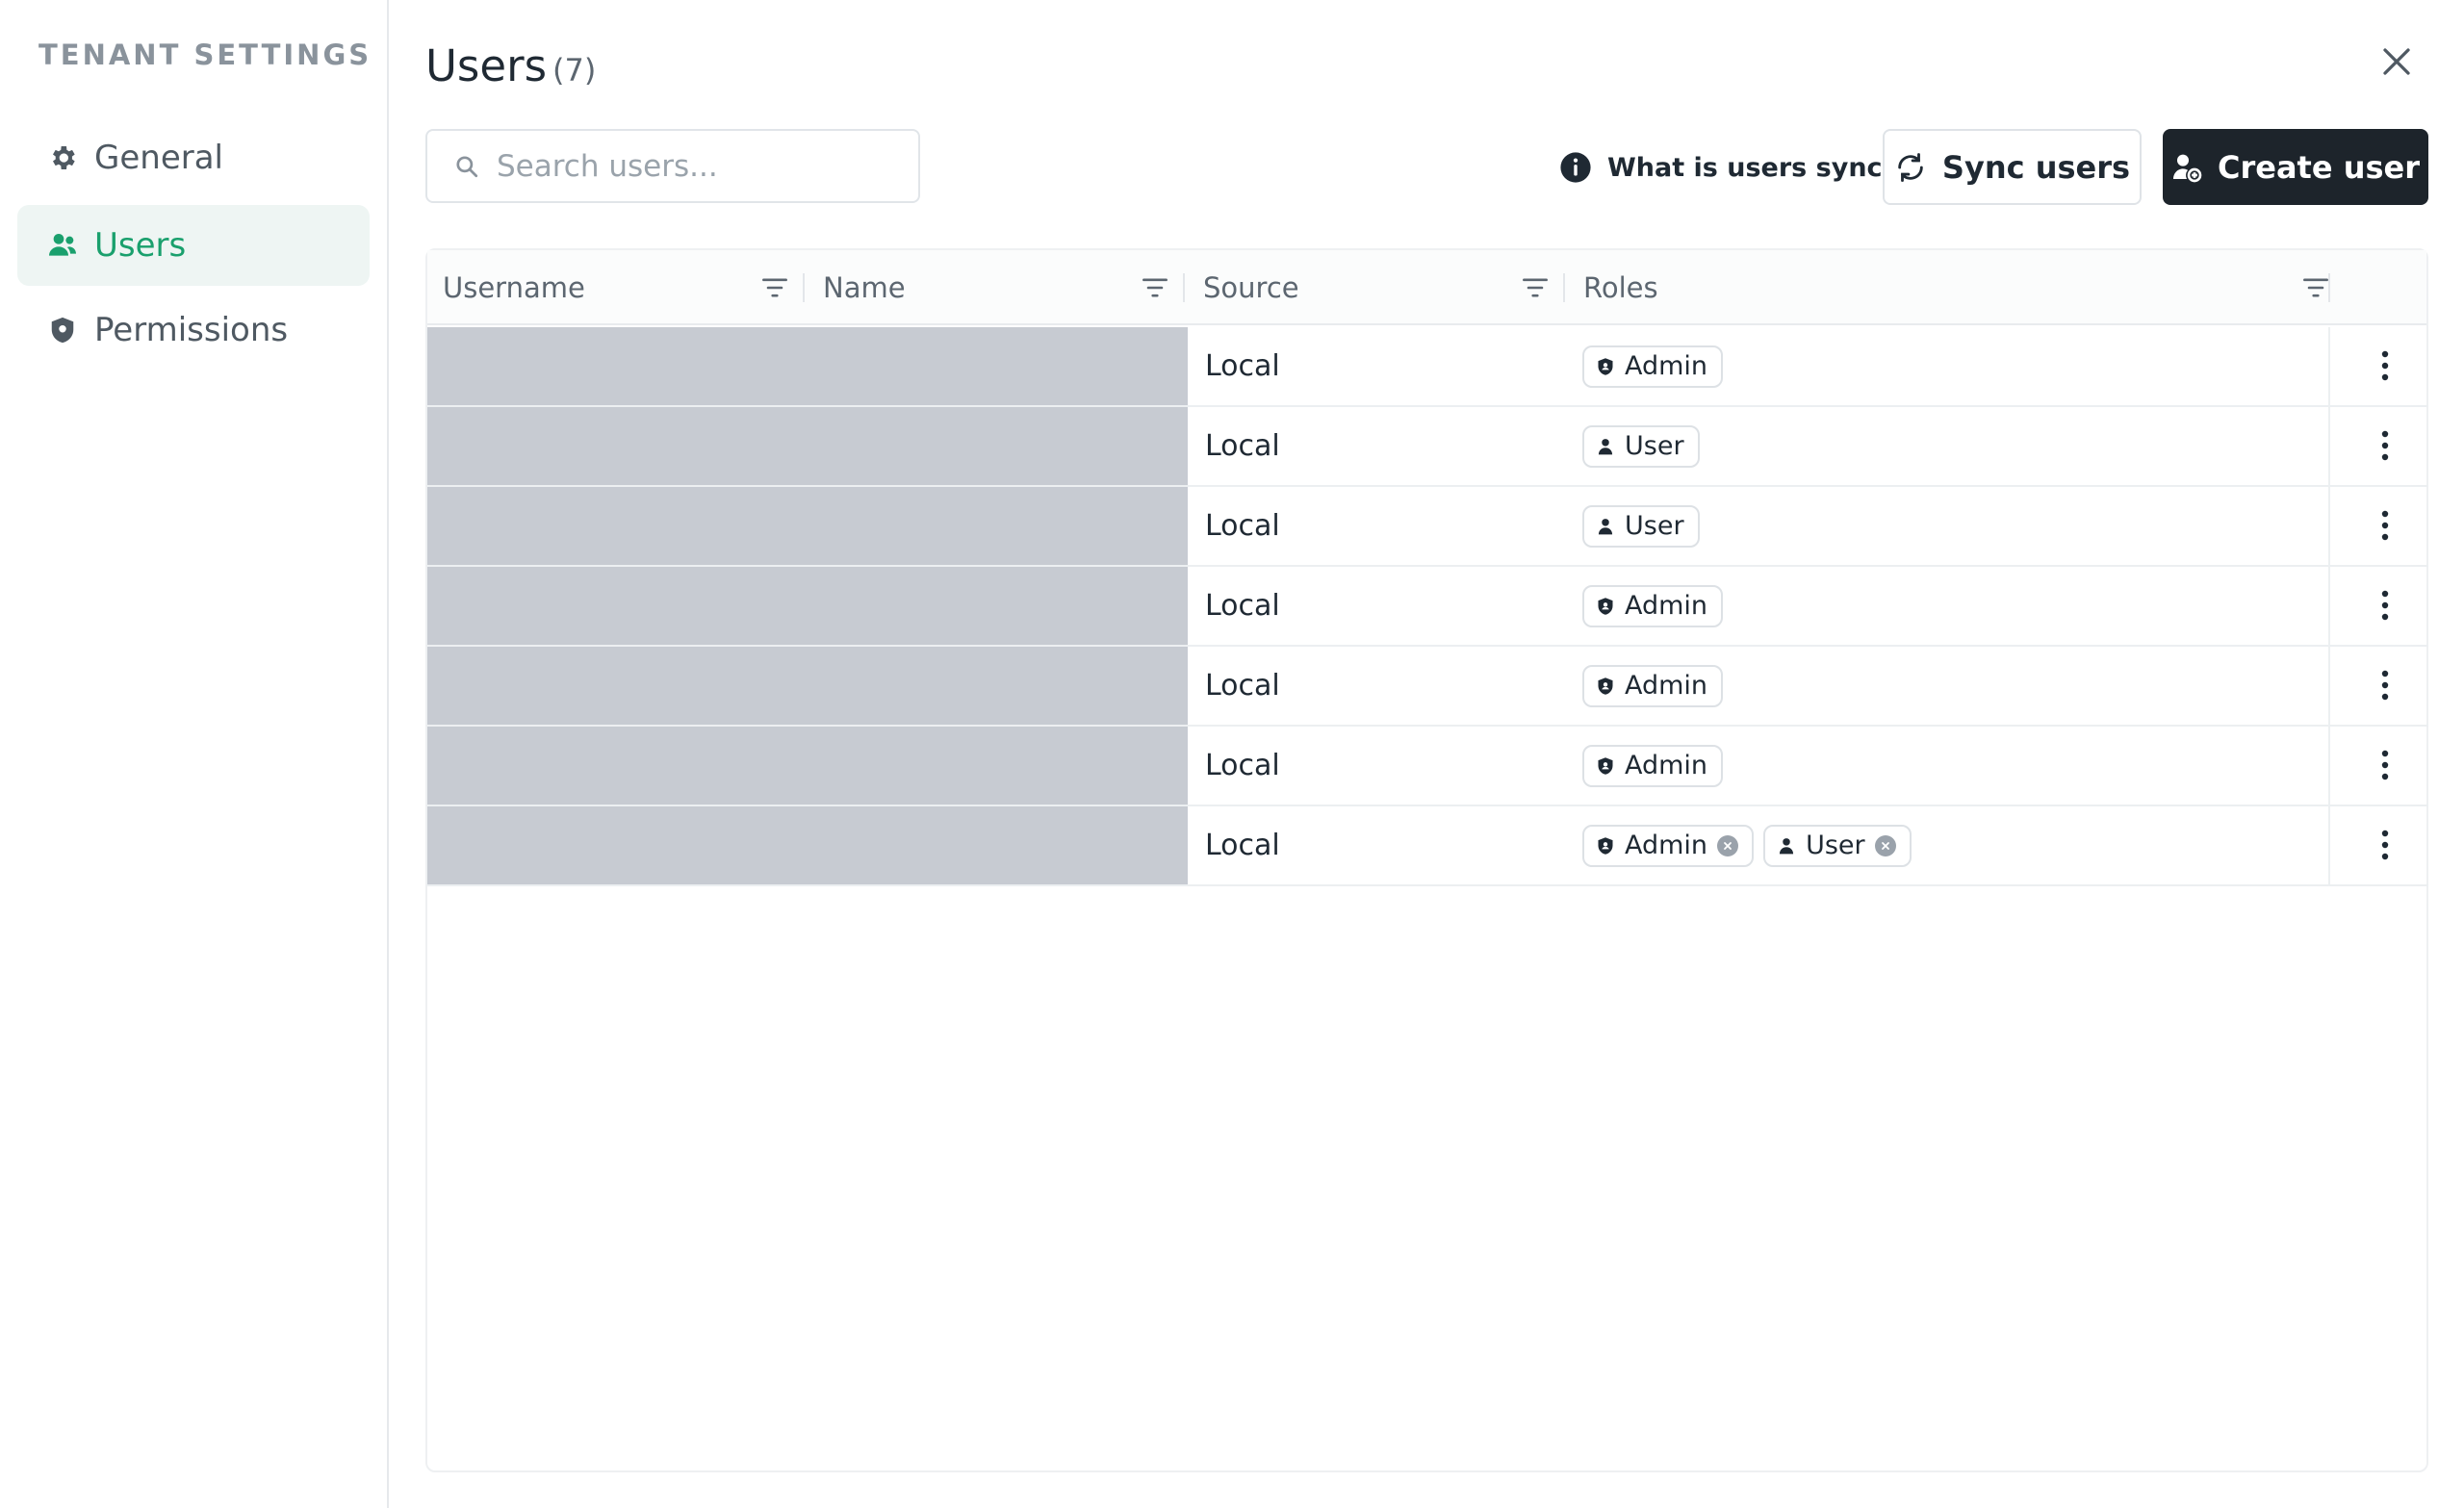 This screenshot has width=2464, height=1508. What do you see at coordinates (62, 330) in the screenshot?
I see `shield-icon` at bounding box center [62, 330].